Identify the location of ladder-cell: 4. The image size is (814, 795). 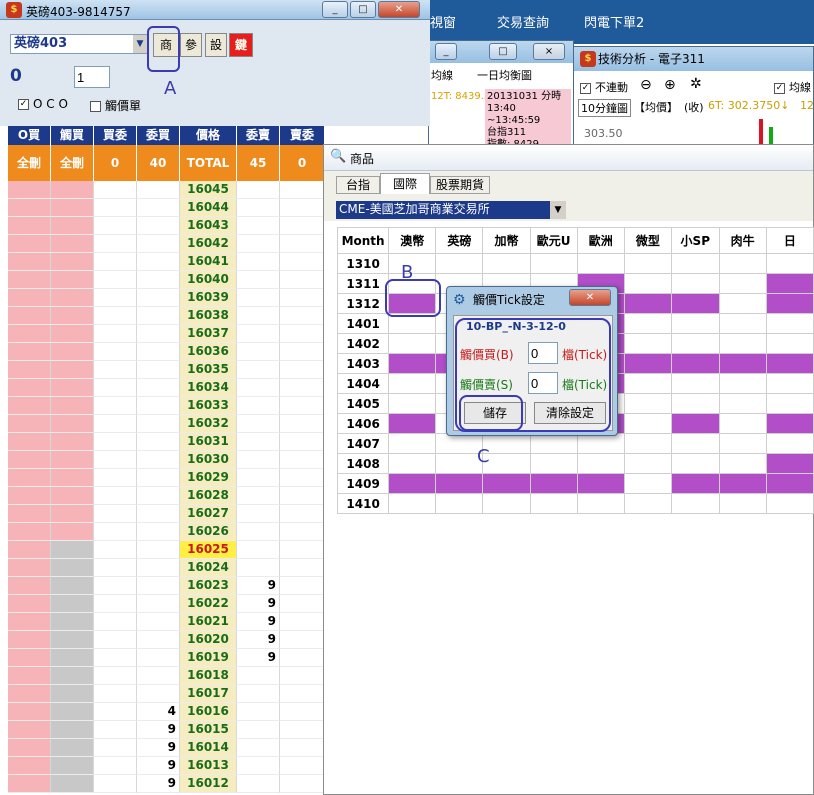
(158, 712).